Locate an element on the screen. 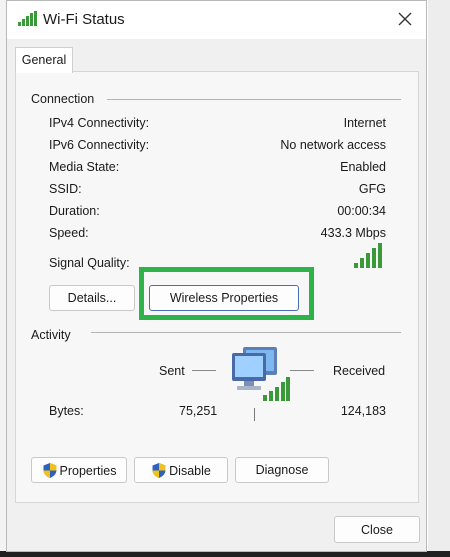 The width and height of the screenshot is (450, 557). activity-header: Activity is located at coordinates (51, 335).